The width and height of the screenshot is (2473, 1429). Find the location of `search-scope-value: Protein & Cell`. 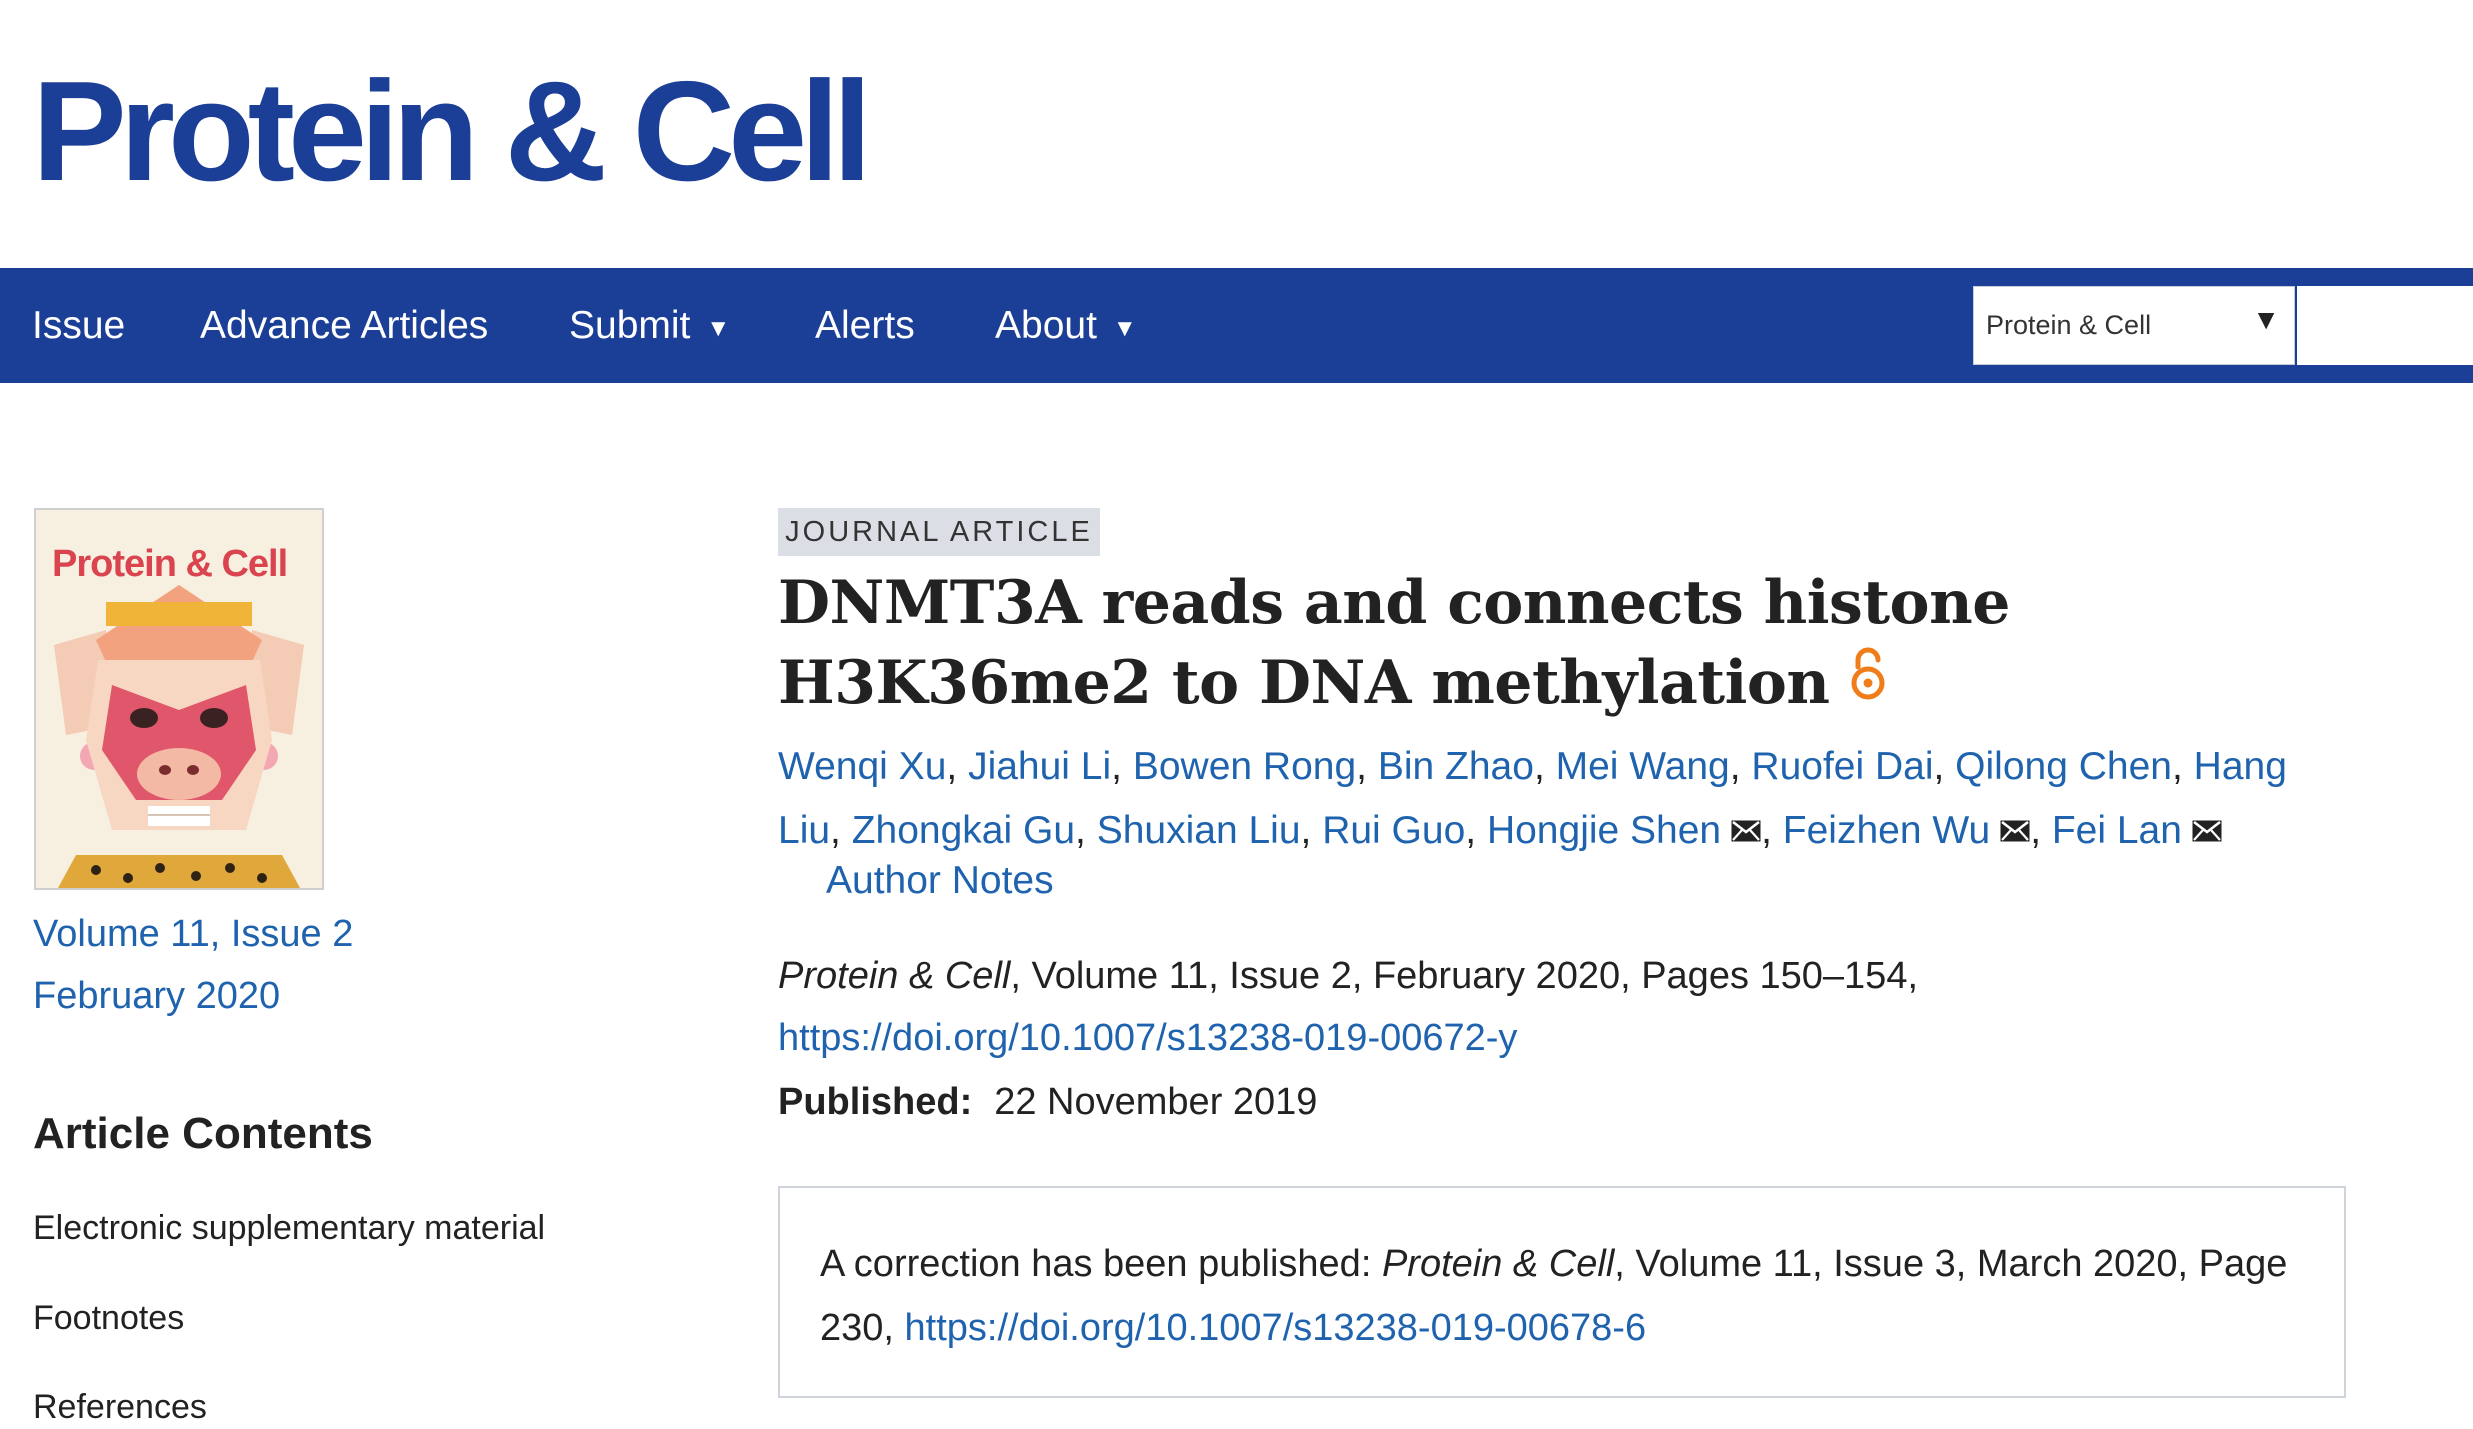

search-scope-value: Protein & Cell is located at coordinates (2069, 325).